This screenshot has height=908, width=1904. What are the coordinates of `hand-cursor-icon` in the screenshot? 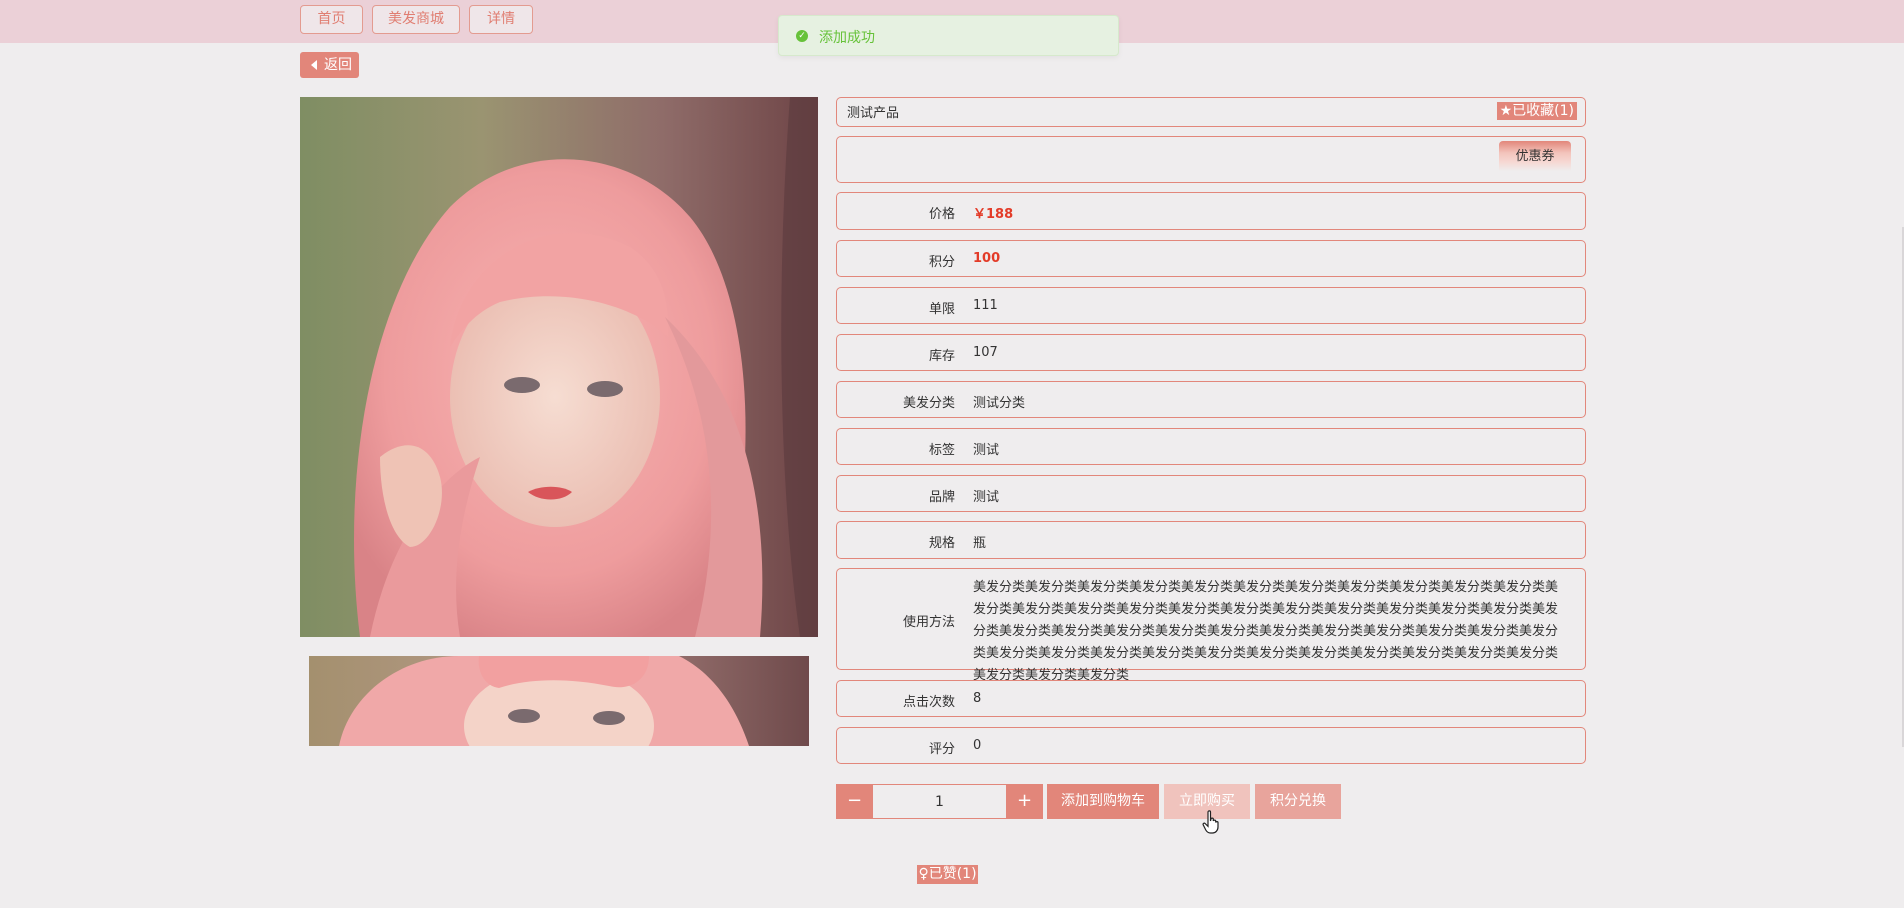 It's located at (1210, 822).